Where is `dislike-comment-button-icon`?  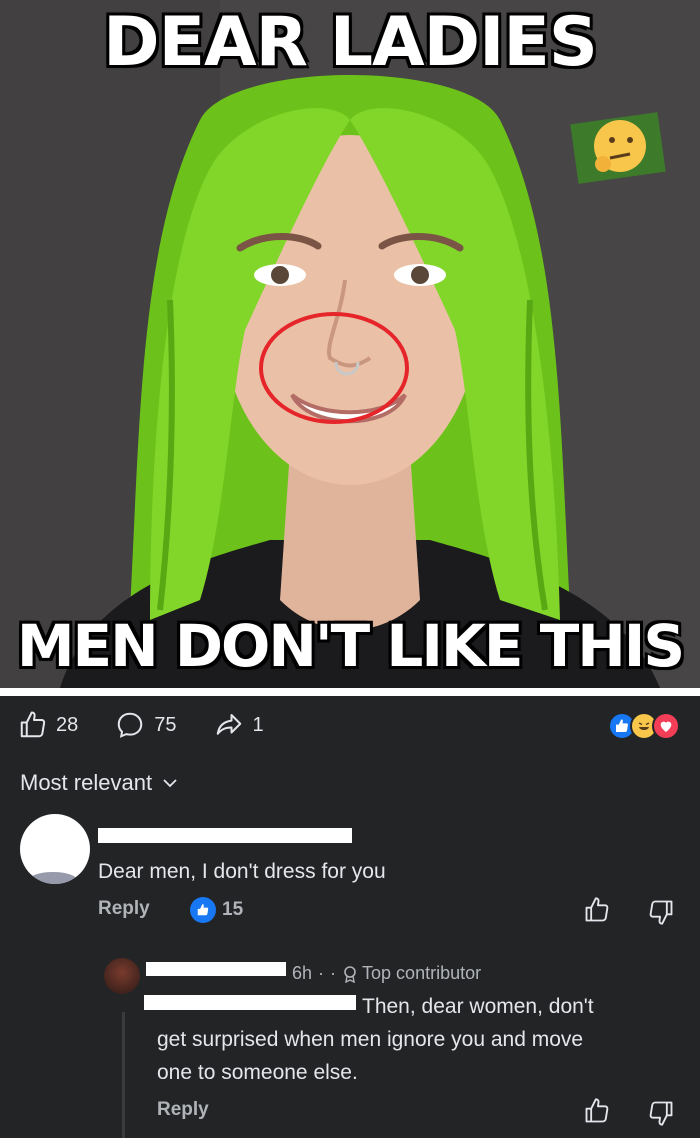
dislike-comment-button-icon is located at coordinates (661, 912).